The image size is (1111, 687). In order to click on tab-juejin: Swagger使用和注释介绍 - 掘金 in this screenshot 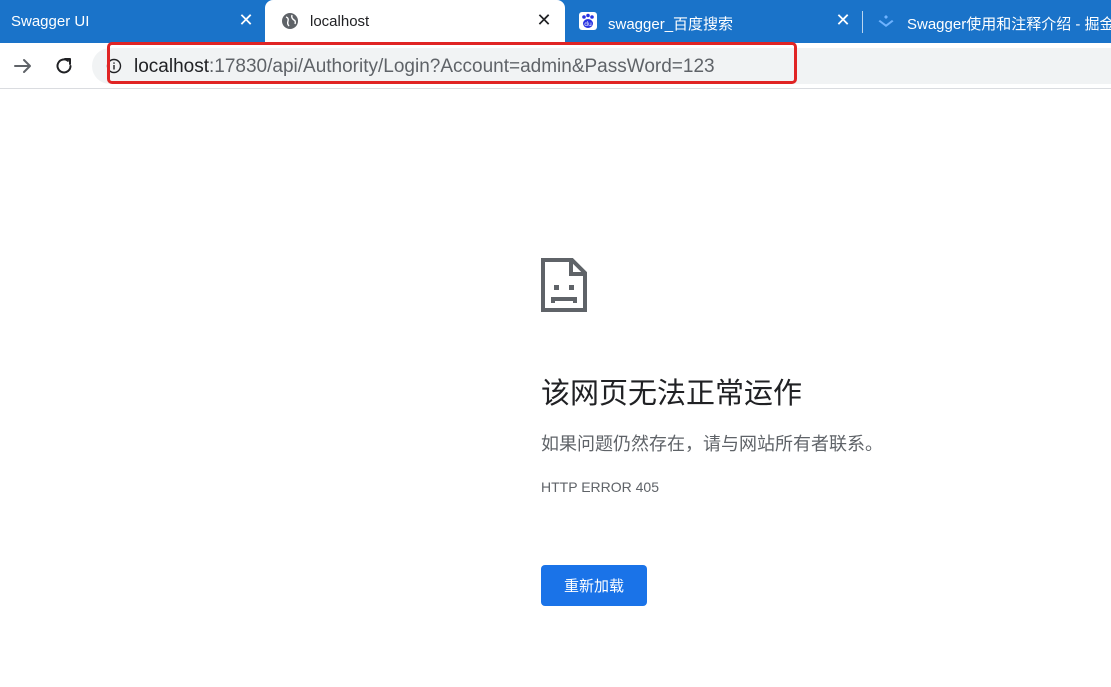, I will do `click(987, 21)`.